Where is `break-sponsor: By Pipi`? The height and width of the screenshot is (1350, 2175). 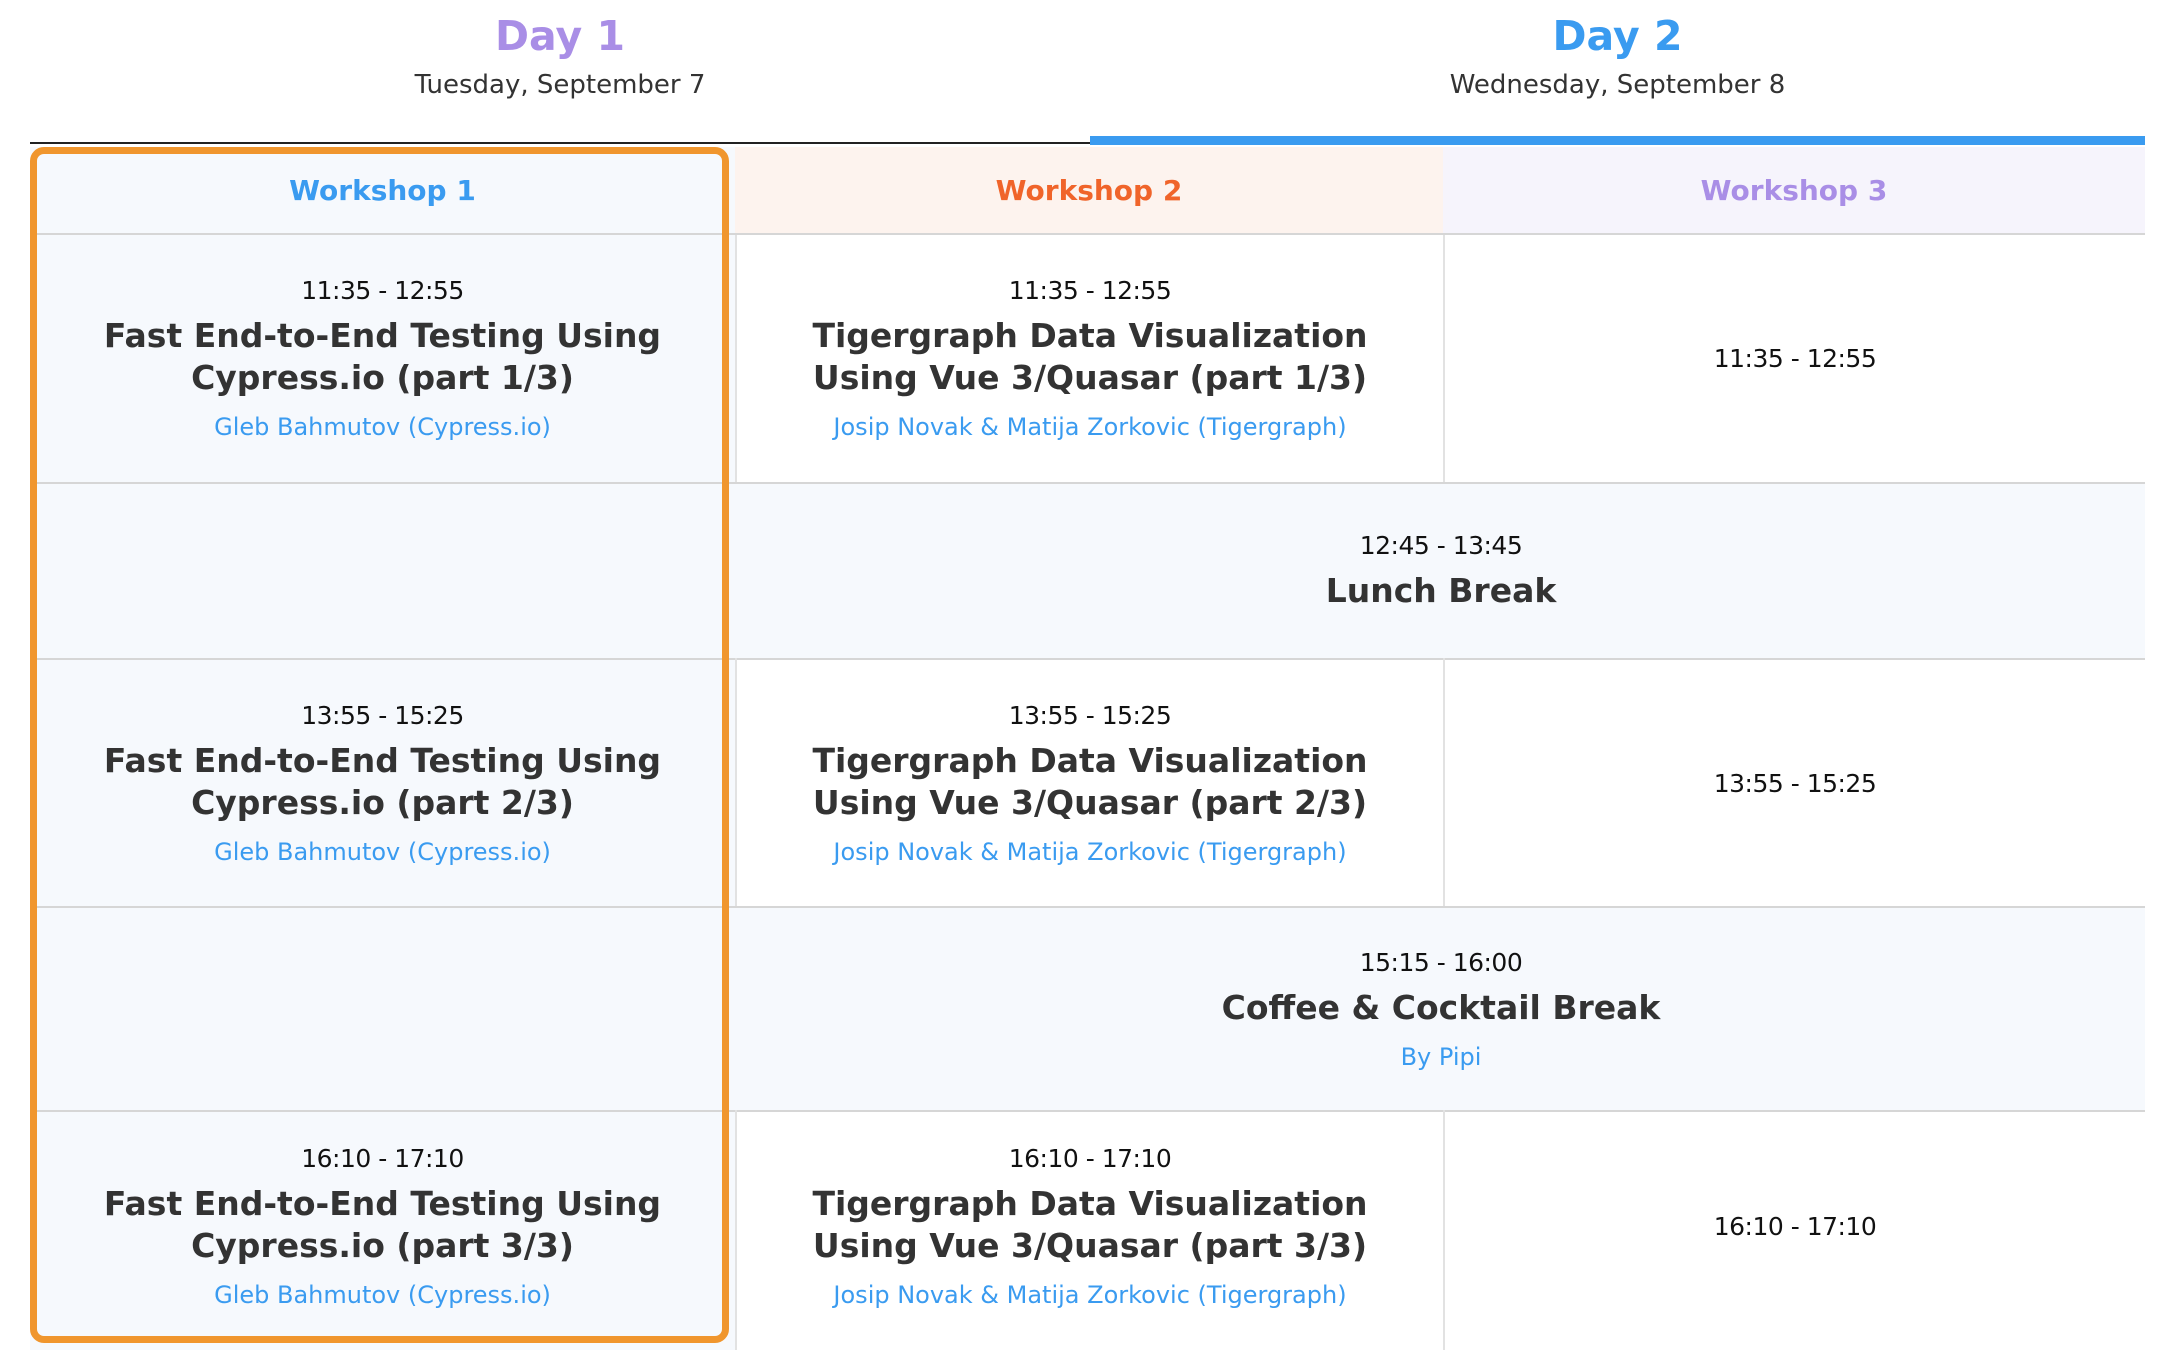
break-sponsor: By Pipi is located at coordinates (1441, 1057).